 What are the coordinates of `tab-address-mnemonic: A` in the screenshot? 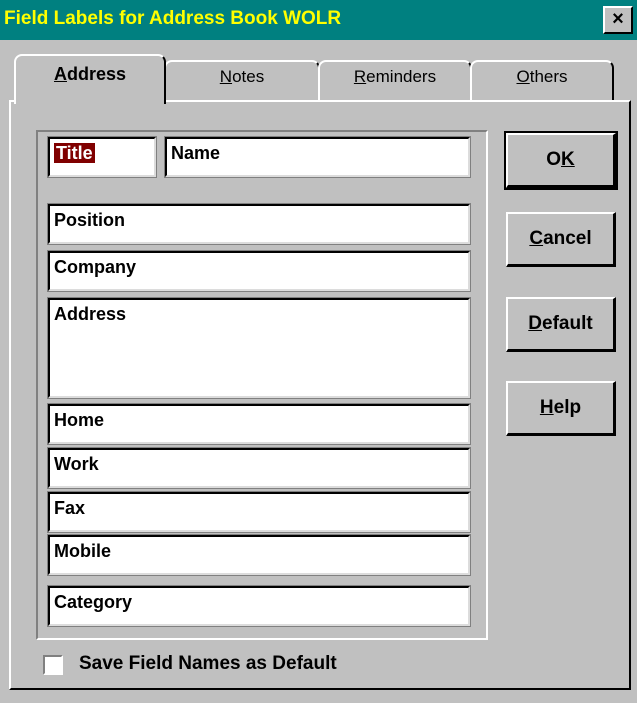 It's located at (60, 74).